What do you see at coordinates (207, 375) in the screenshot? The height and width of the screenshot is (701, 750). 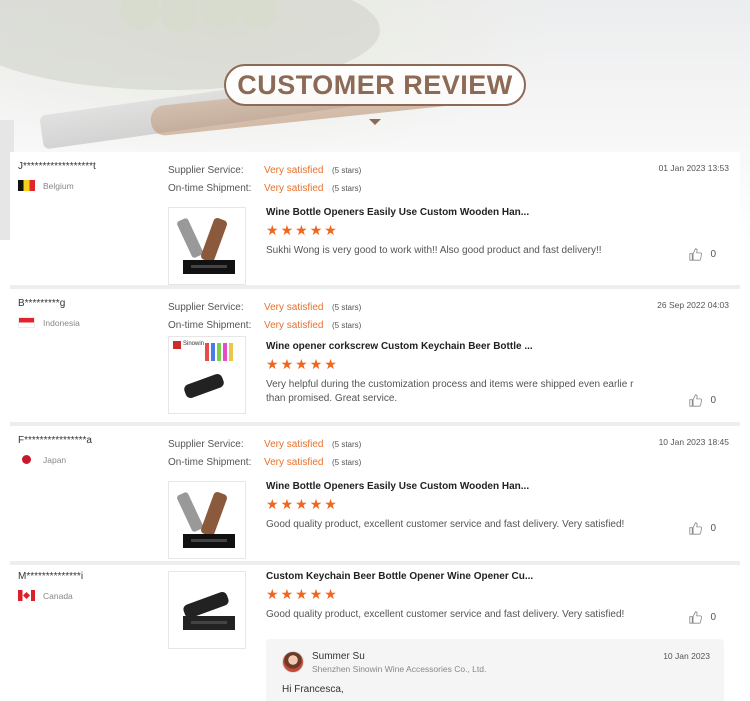 I see `product-image: Sinowin` at bounding box center [207, 375].